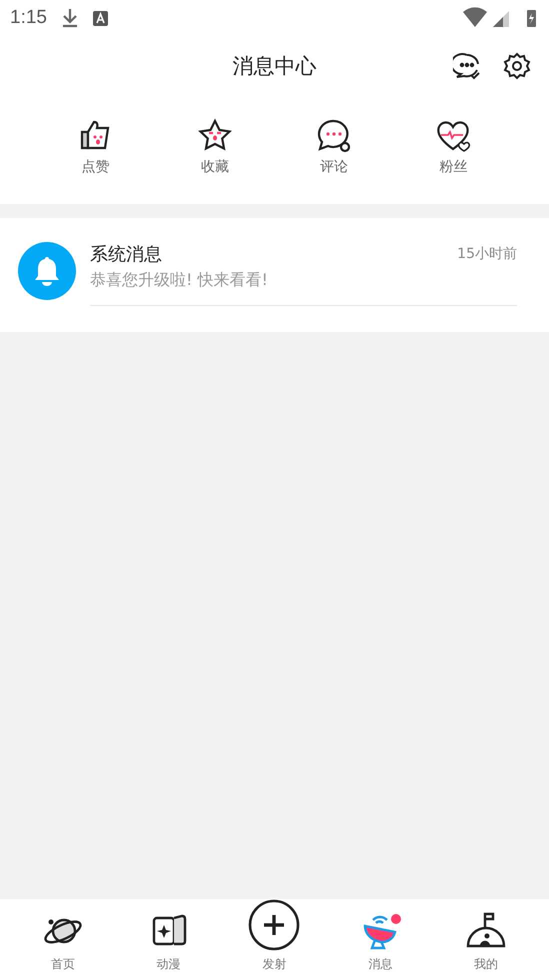 Image resolution: width=549 pixels, height=977 pixels. Describe the element at coordinates (69, 18) in the screenshot. I see `download-icon` at that location.